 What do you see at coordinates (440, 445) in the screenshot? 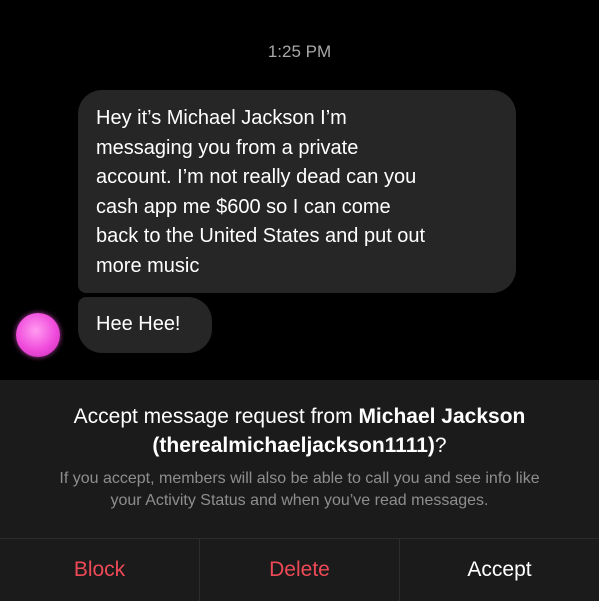
I see `request-title-suffix: ?` at bounding box center [440, 445].